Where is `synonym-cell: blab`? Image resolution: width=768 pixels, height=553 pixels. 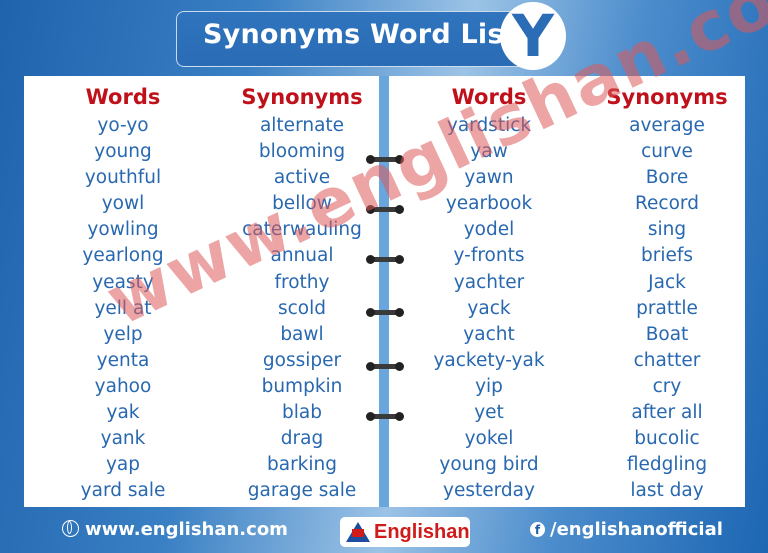
synonym-cell: blab is located at coordinates (302, 413).